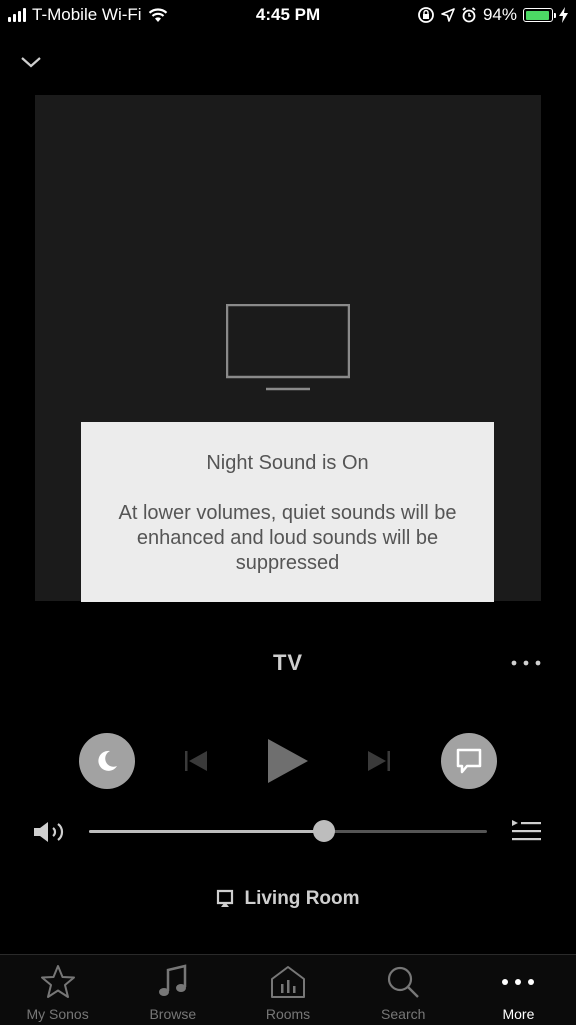  What do you see at coordinates (31, 62) in the screenshot?
I see `collapse-chevron-icon` at bounding box center [31, 62].